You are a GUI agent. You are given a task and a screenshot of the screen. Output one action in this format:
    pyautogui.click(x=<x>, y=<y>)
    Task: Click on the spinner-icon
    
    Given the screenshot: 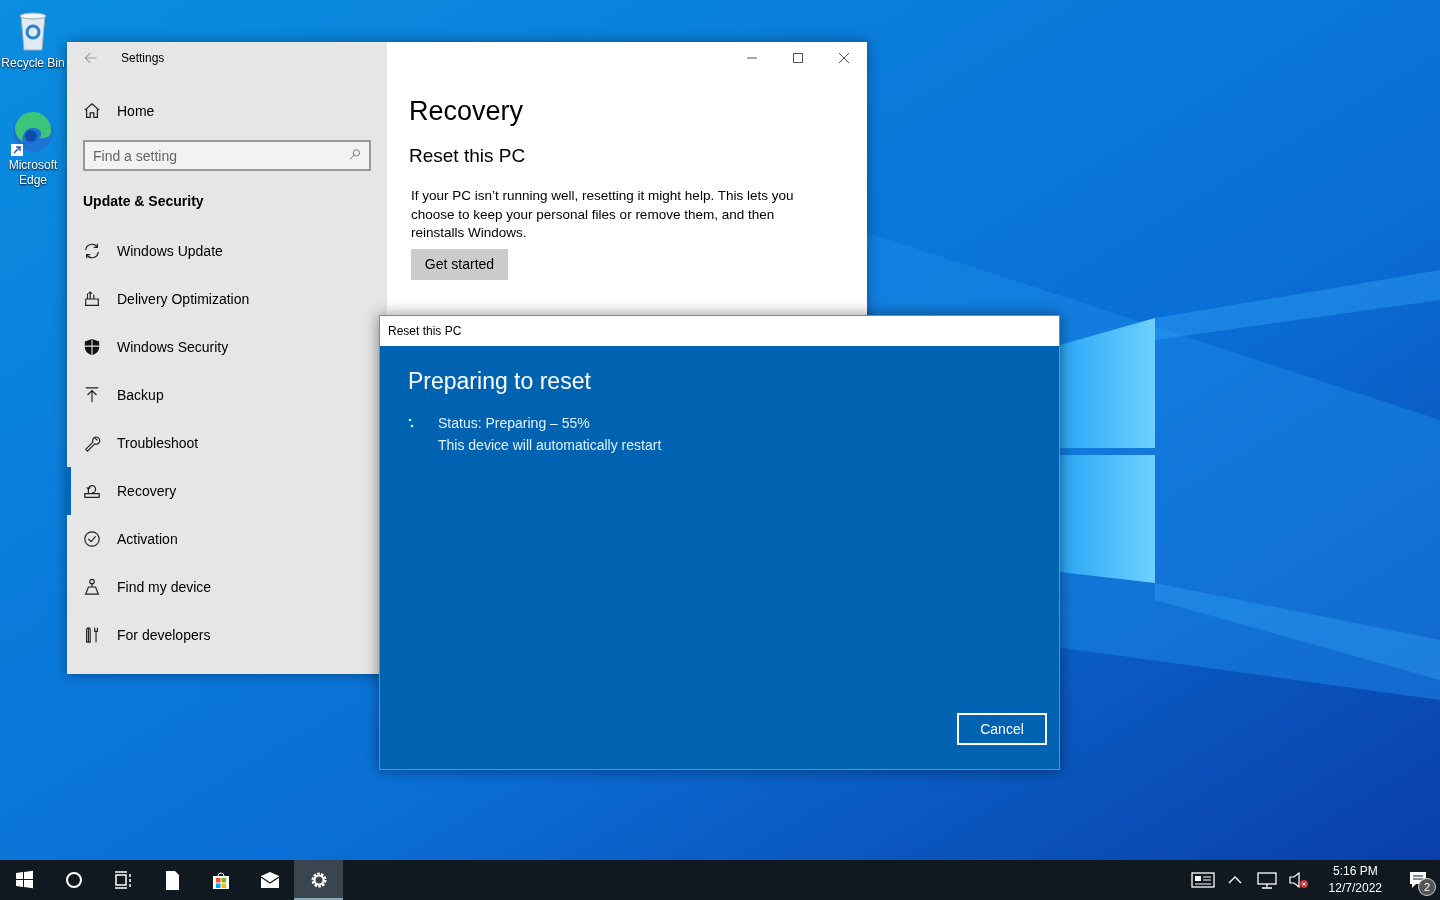 What is the action you would take?
    pyautogui.click(x=412, y=423)
    